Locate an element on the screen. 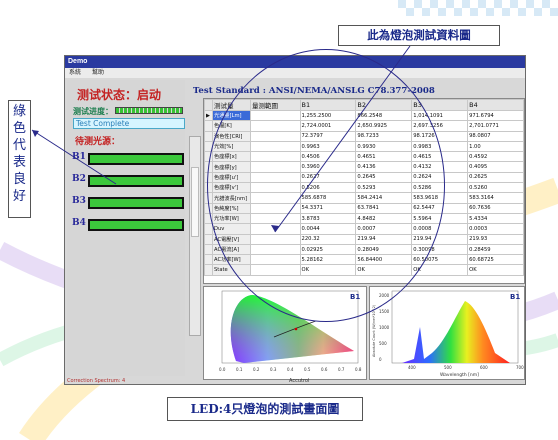  annotation-top: 此為燈泡測試資料圖 is located at coordinates (419, 35).